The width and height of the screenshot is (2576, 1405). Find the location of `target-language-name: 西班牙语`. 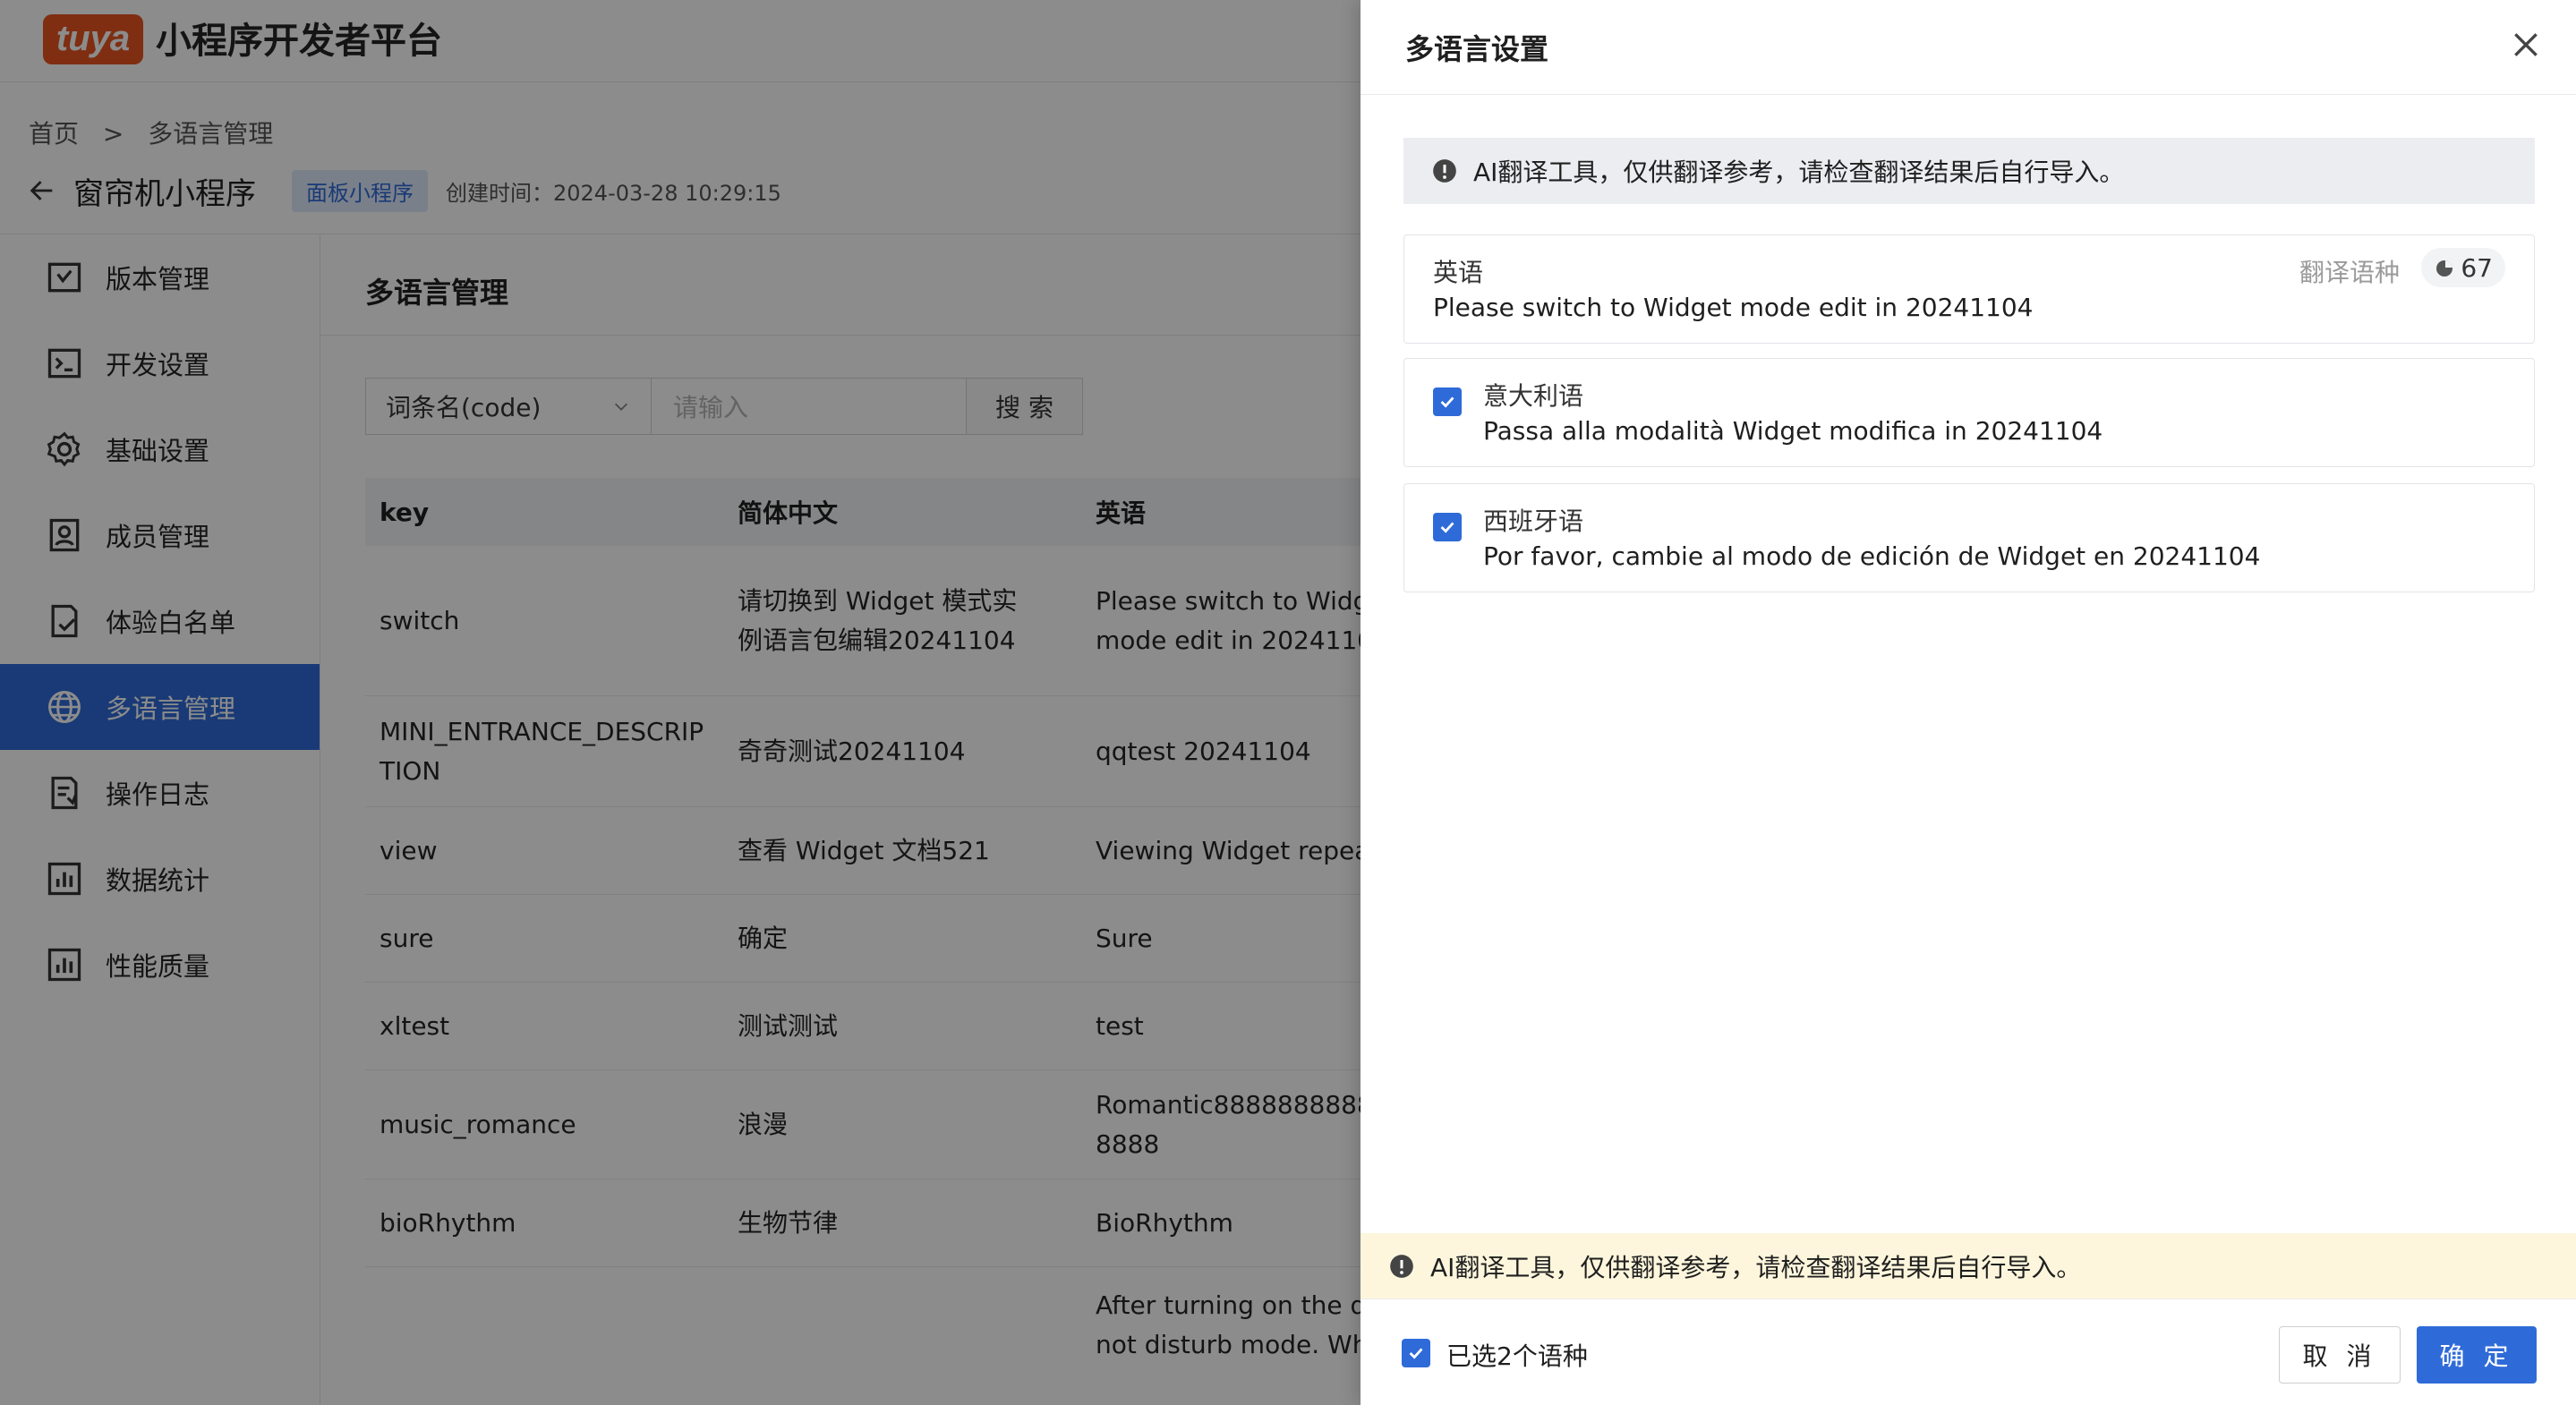

target-language-name: 西班牙语 is located at coordinates (1533, 521).